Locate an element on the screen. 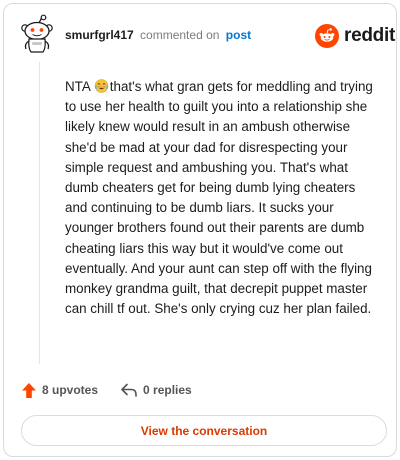 This screenshot has width=400, height=460. thread-line is located at coordinates (39, 213).